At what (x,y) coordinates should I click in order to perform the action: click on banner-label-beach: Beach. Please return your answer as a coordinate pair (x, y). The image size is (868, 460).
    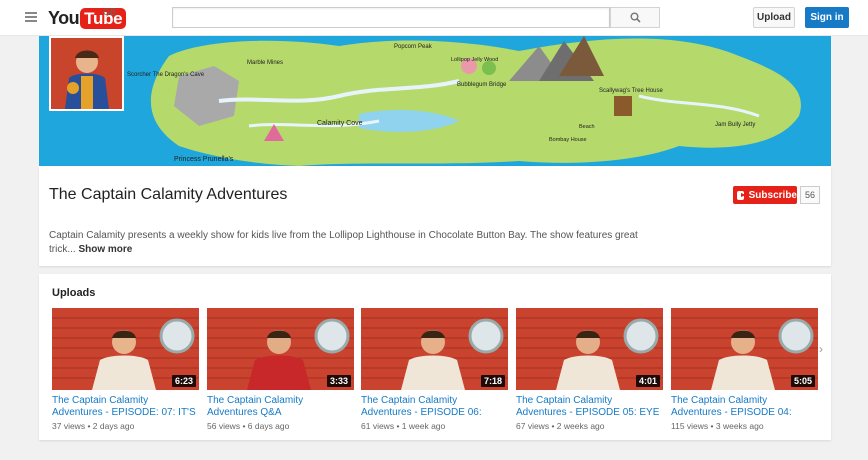
    Looking at the image, I should click on (587, 127).